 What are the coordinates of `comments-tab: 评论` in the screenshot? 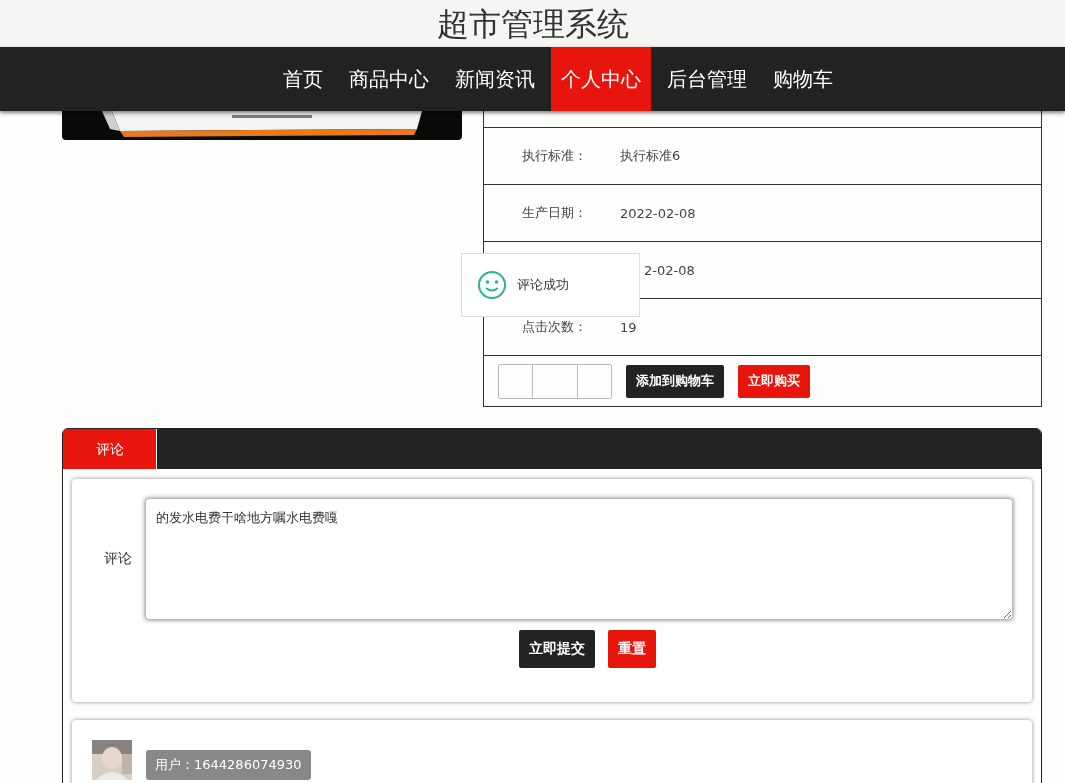 It's located at (110, 449).